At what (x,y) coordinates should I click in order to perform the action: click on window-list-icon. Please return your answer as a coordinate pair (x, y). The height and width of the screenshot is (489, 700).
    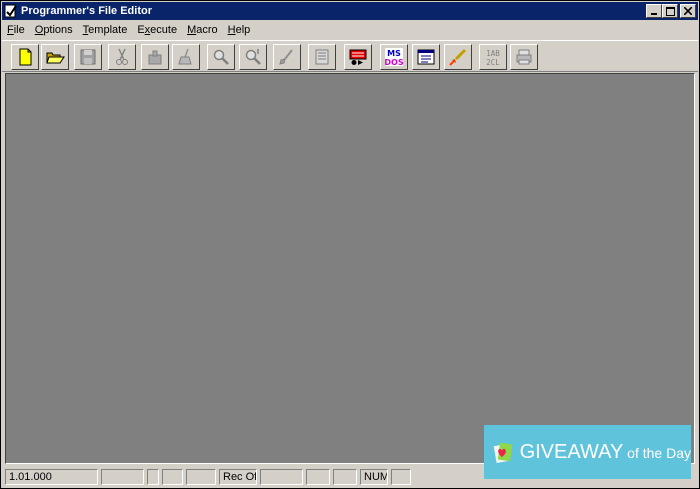
    Looking at the image, I should click on (426, 57).